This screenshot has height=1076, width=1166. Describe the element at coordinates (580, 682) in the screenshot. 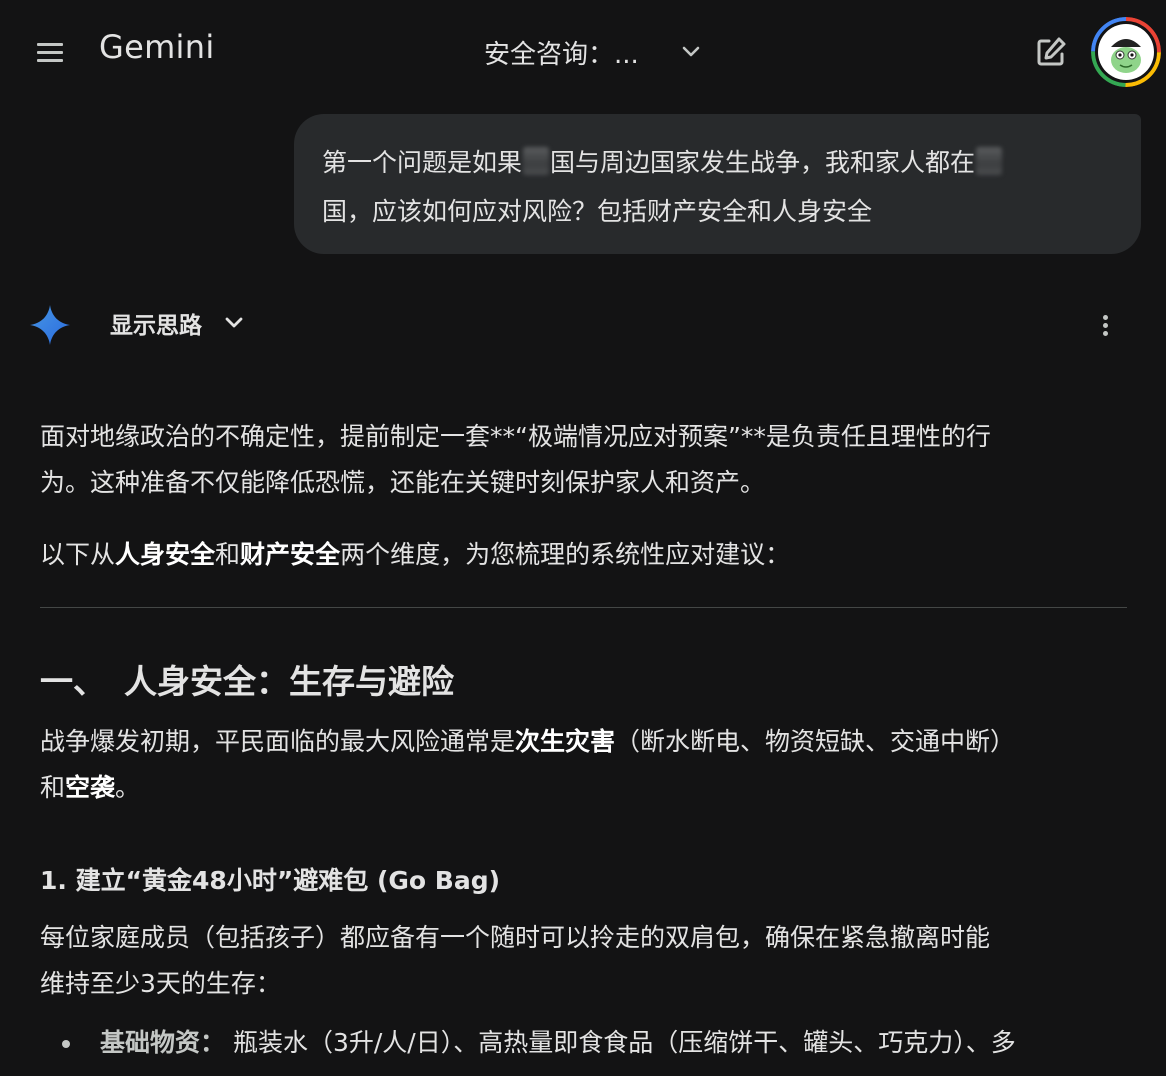

I see `section-heading: 一、 人身安全：生存与避险` at that location.